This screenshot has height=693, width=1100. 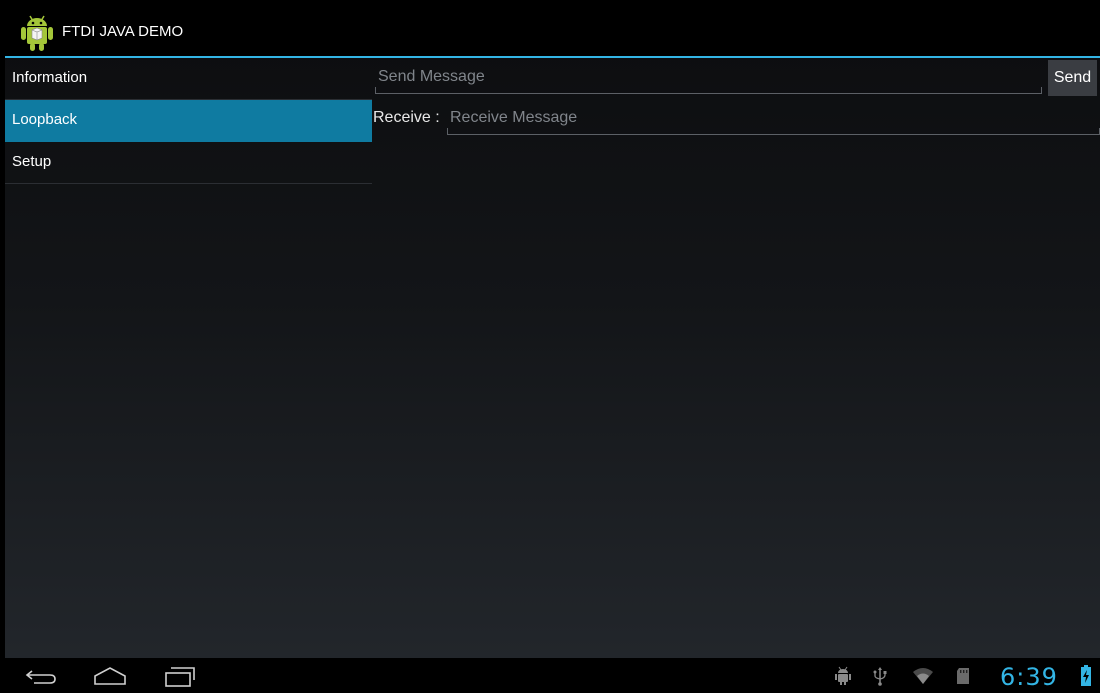 I want to click on navigation-list: Information Loopback Setup, so click(x=188, y=121).